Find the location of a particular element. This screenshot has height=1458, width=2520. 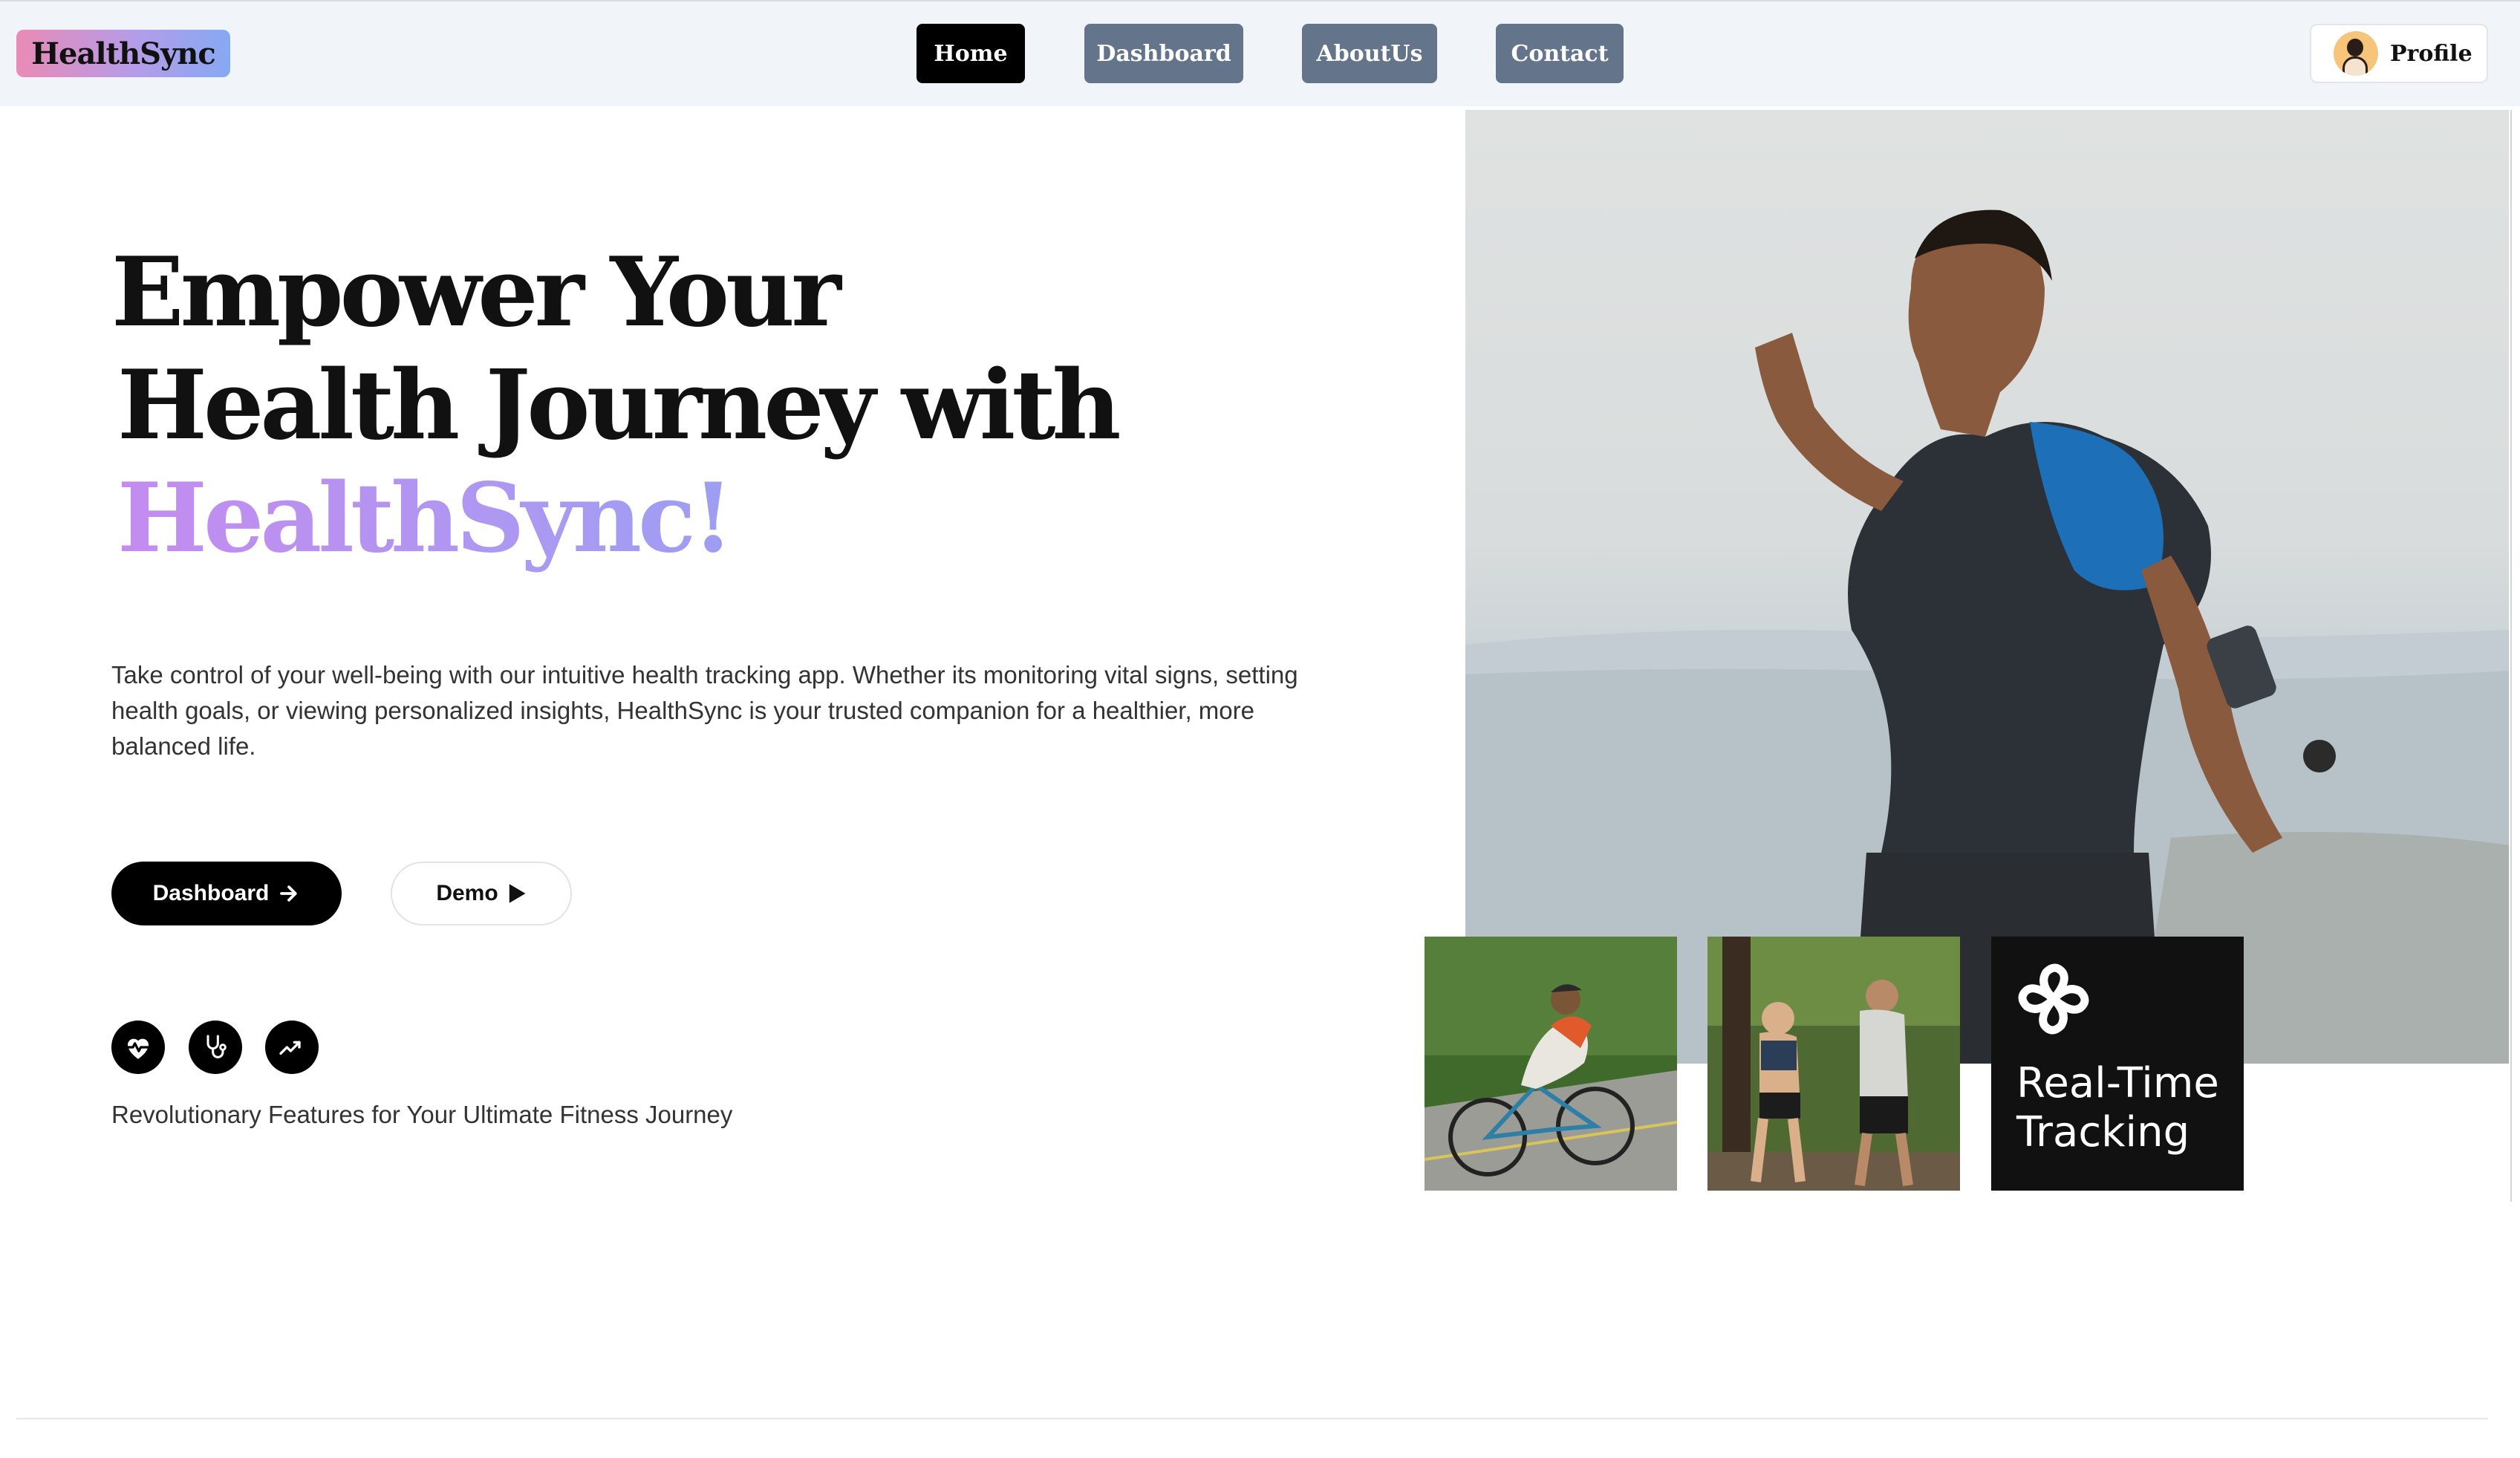

cyclist-thumbnail-image is located at coordinates (1551, 1064).